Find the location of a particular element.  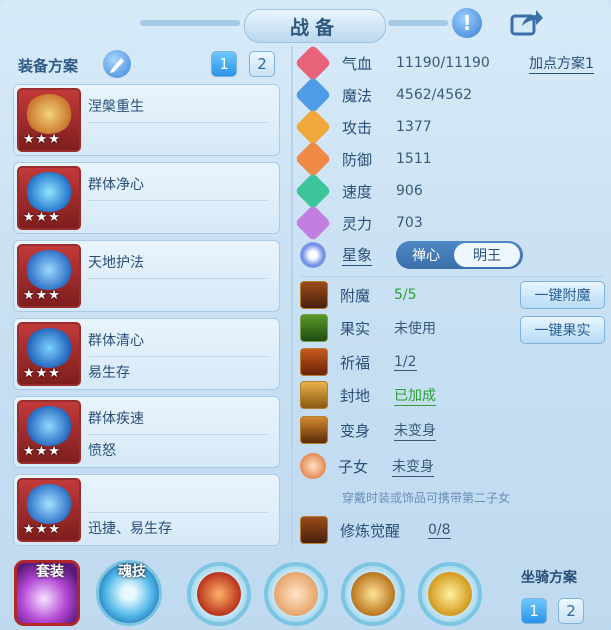

title-bar: 战备 ! is located at coordinates (305, 23).